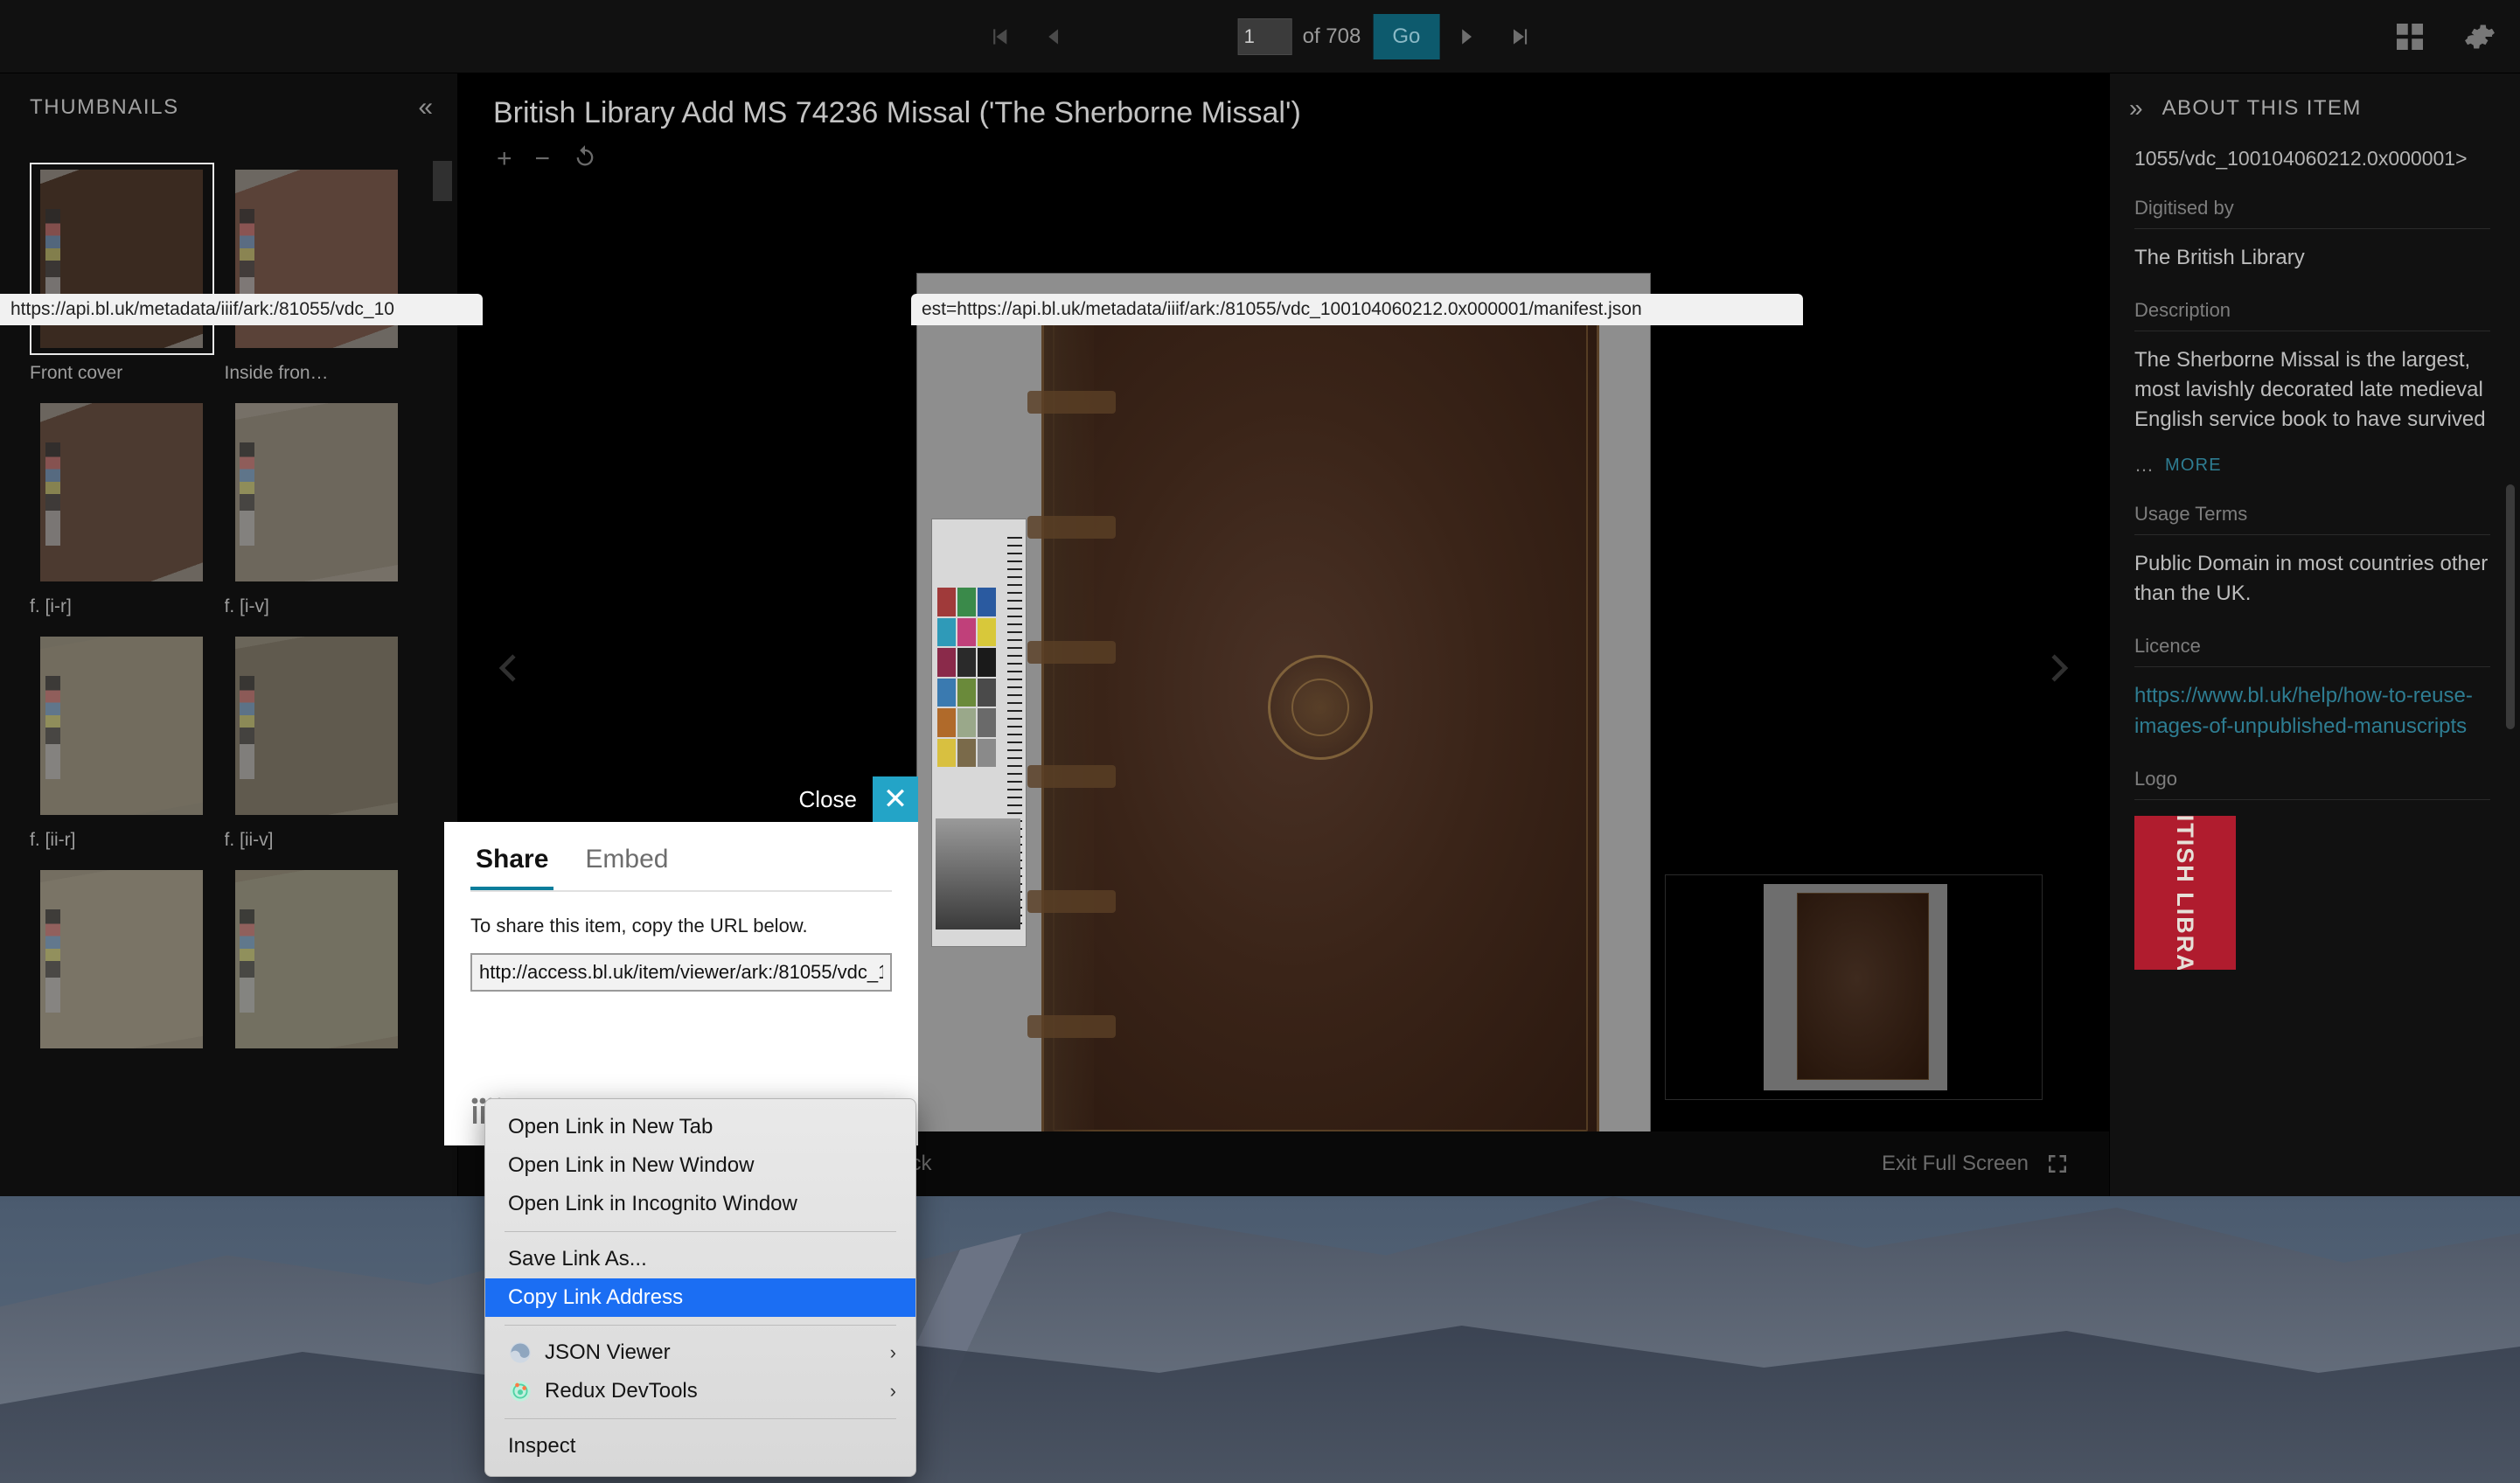 The height and width of the screenshot is (1483, 2520). I want to click on exit-fullscreen-icon, so click(2057, 1164).